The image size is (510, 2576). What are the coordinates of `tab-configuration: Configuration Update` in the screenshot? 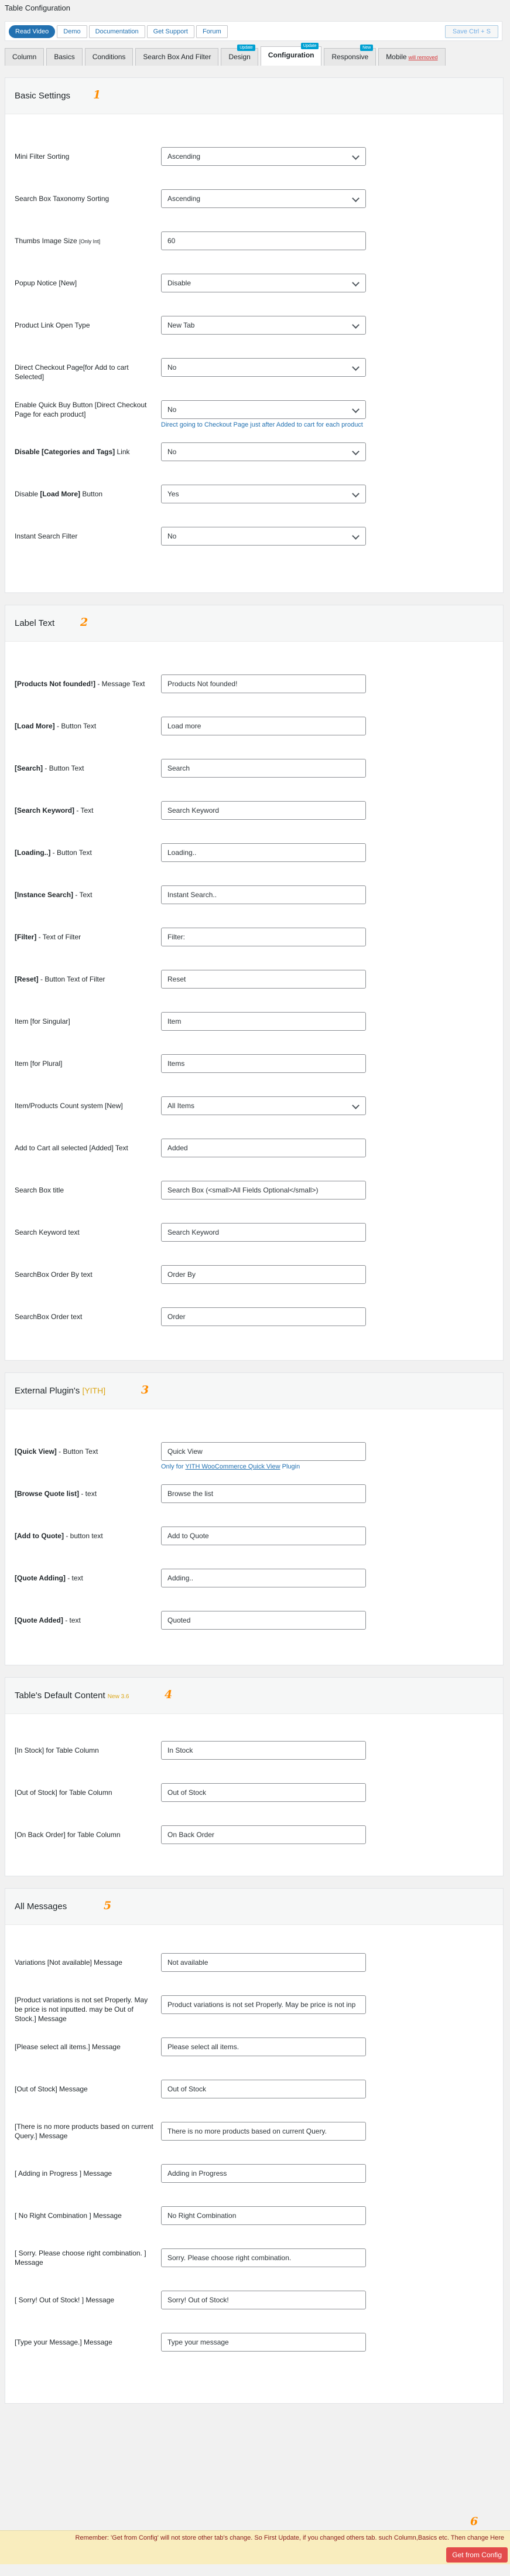 It's located at (291, 54).